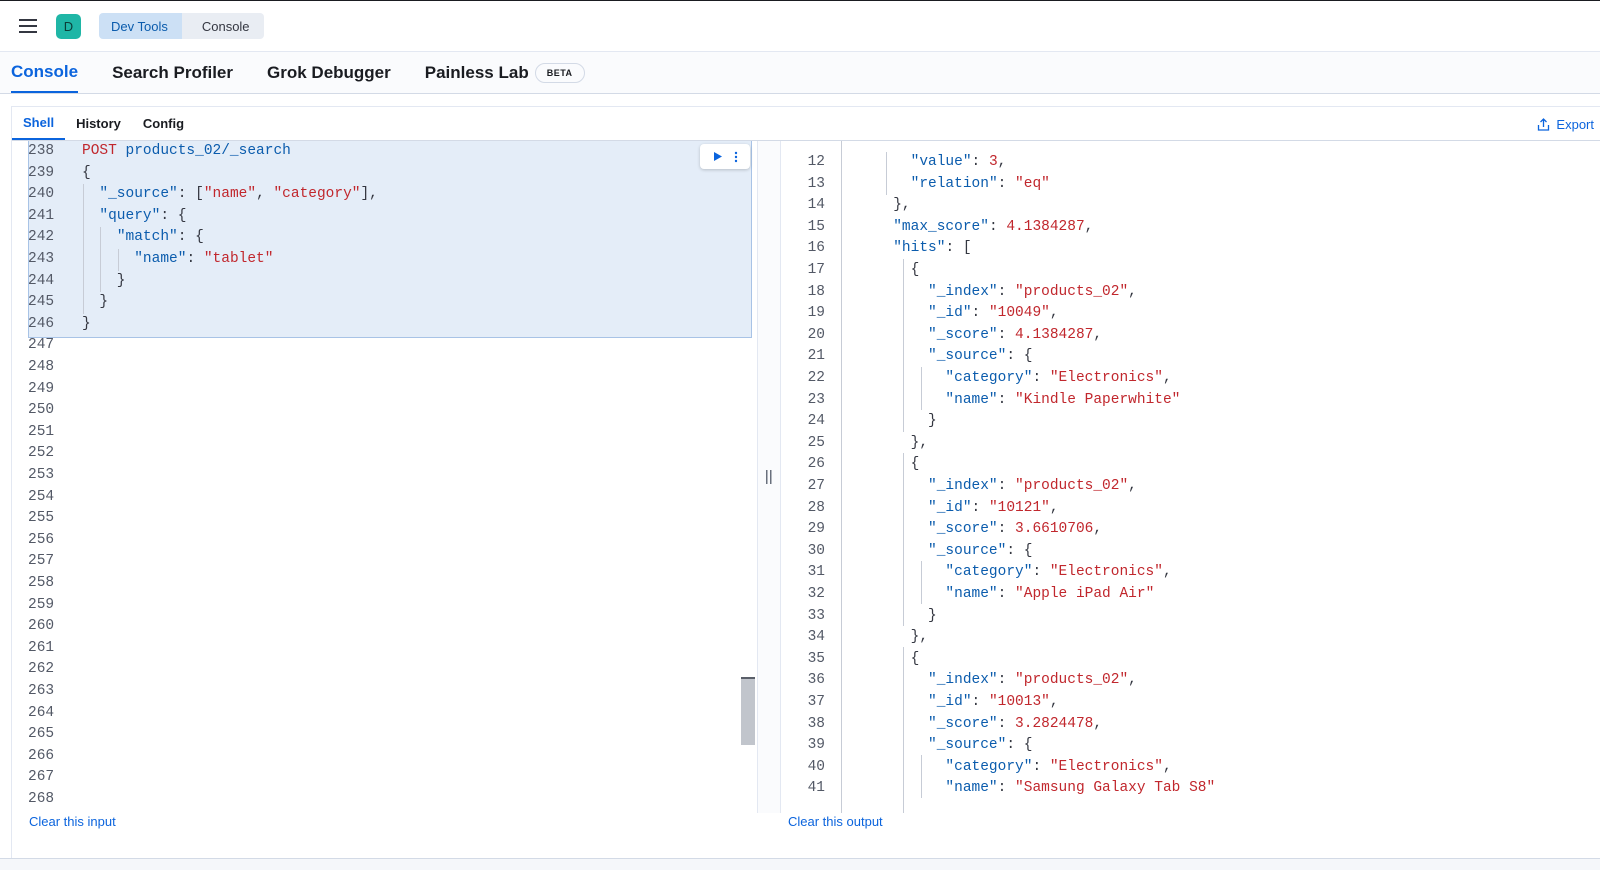  Describe the element at coordinates (369, 194) in the screenshot. I see `code-token: ],` at that location.